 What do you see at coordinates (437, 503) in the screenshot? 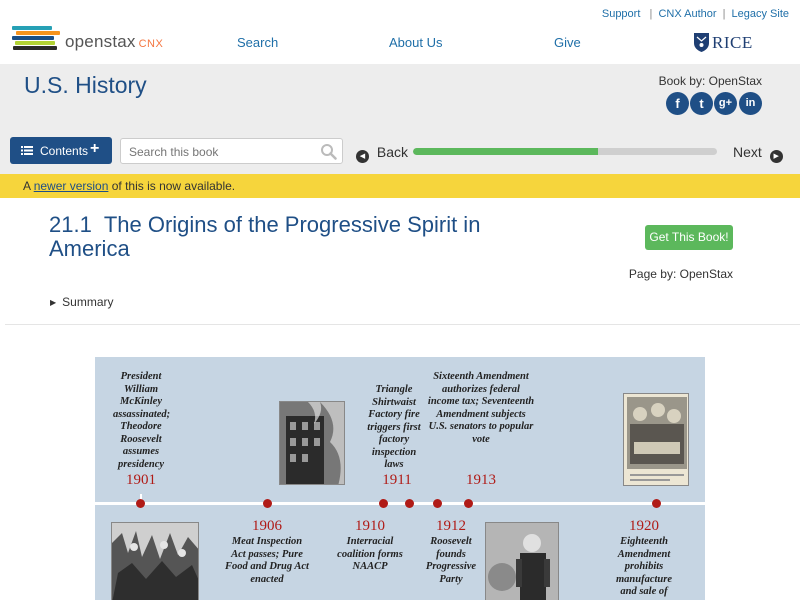
I see `timeline-dot-1912` at bounding box center [437, 503].